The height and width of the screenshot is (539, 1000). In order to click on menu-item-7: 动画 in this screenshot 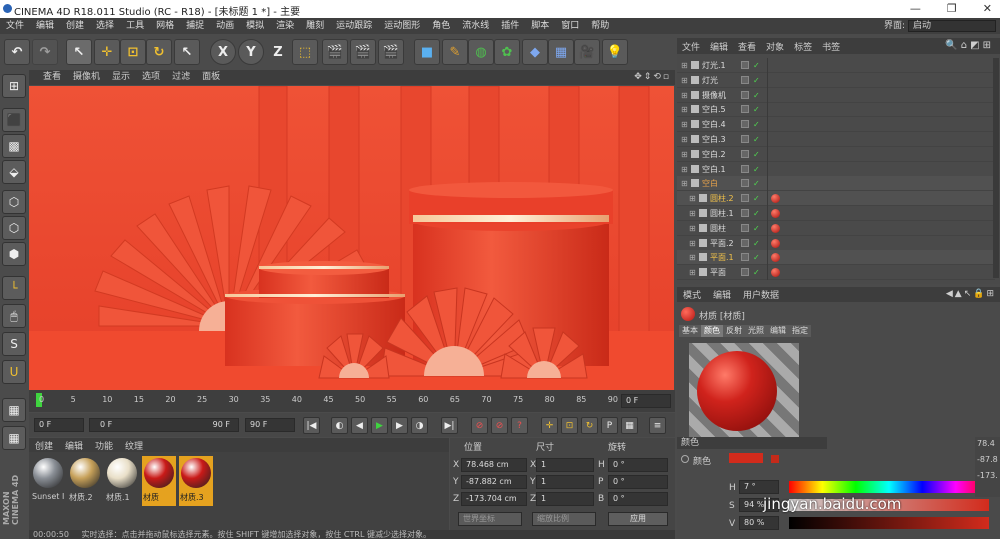, I will do `click(225, 26)`.